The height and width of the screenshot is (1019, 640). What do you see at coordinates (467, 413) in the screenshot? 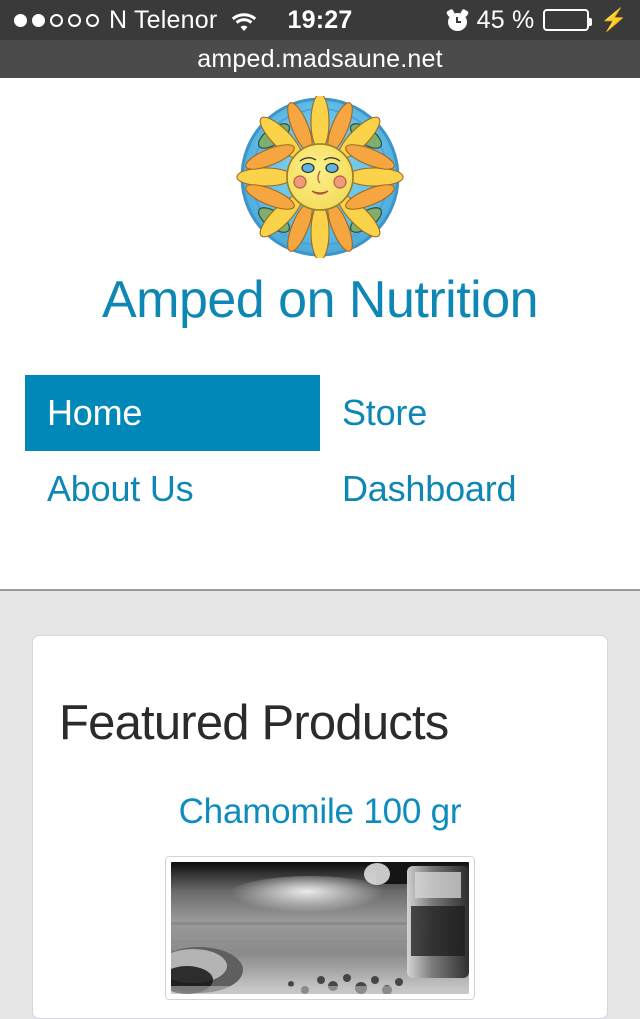
I see `nav-item-store: Store` at bounding box center [467, 413].